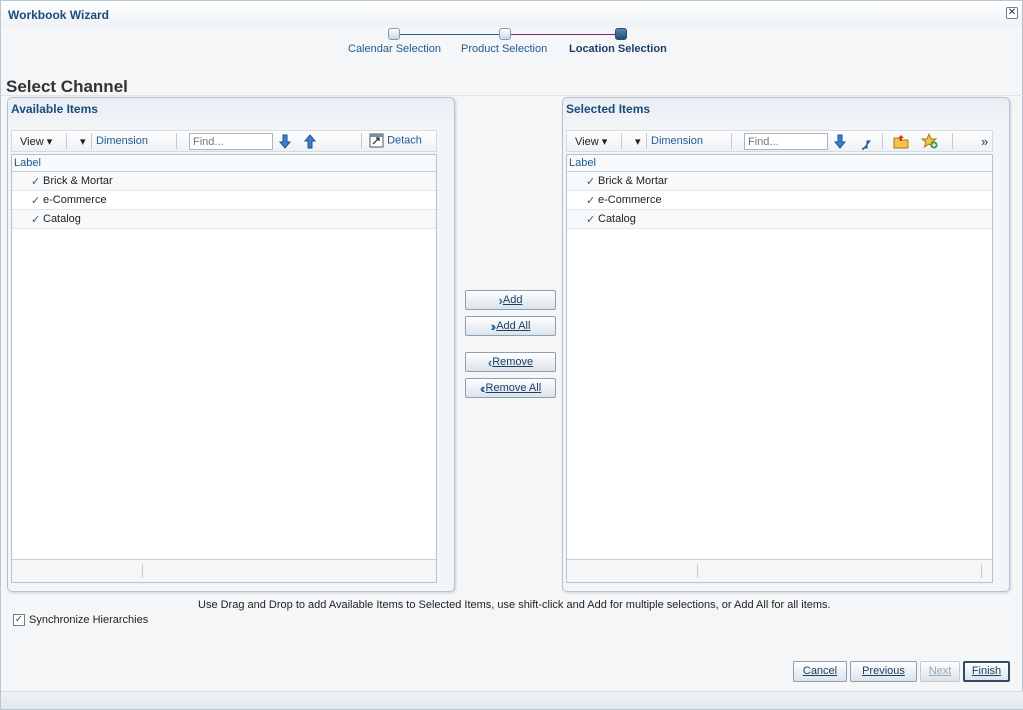 This screenshot has height=710, width=1023. I want to click on add-all-button: ›› Add All, so click(510, 326).